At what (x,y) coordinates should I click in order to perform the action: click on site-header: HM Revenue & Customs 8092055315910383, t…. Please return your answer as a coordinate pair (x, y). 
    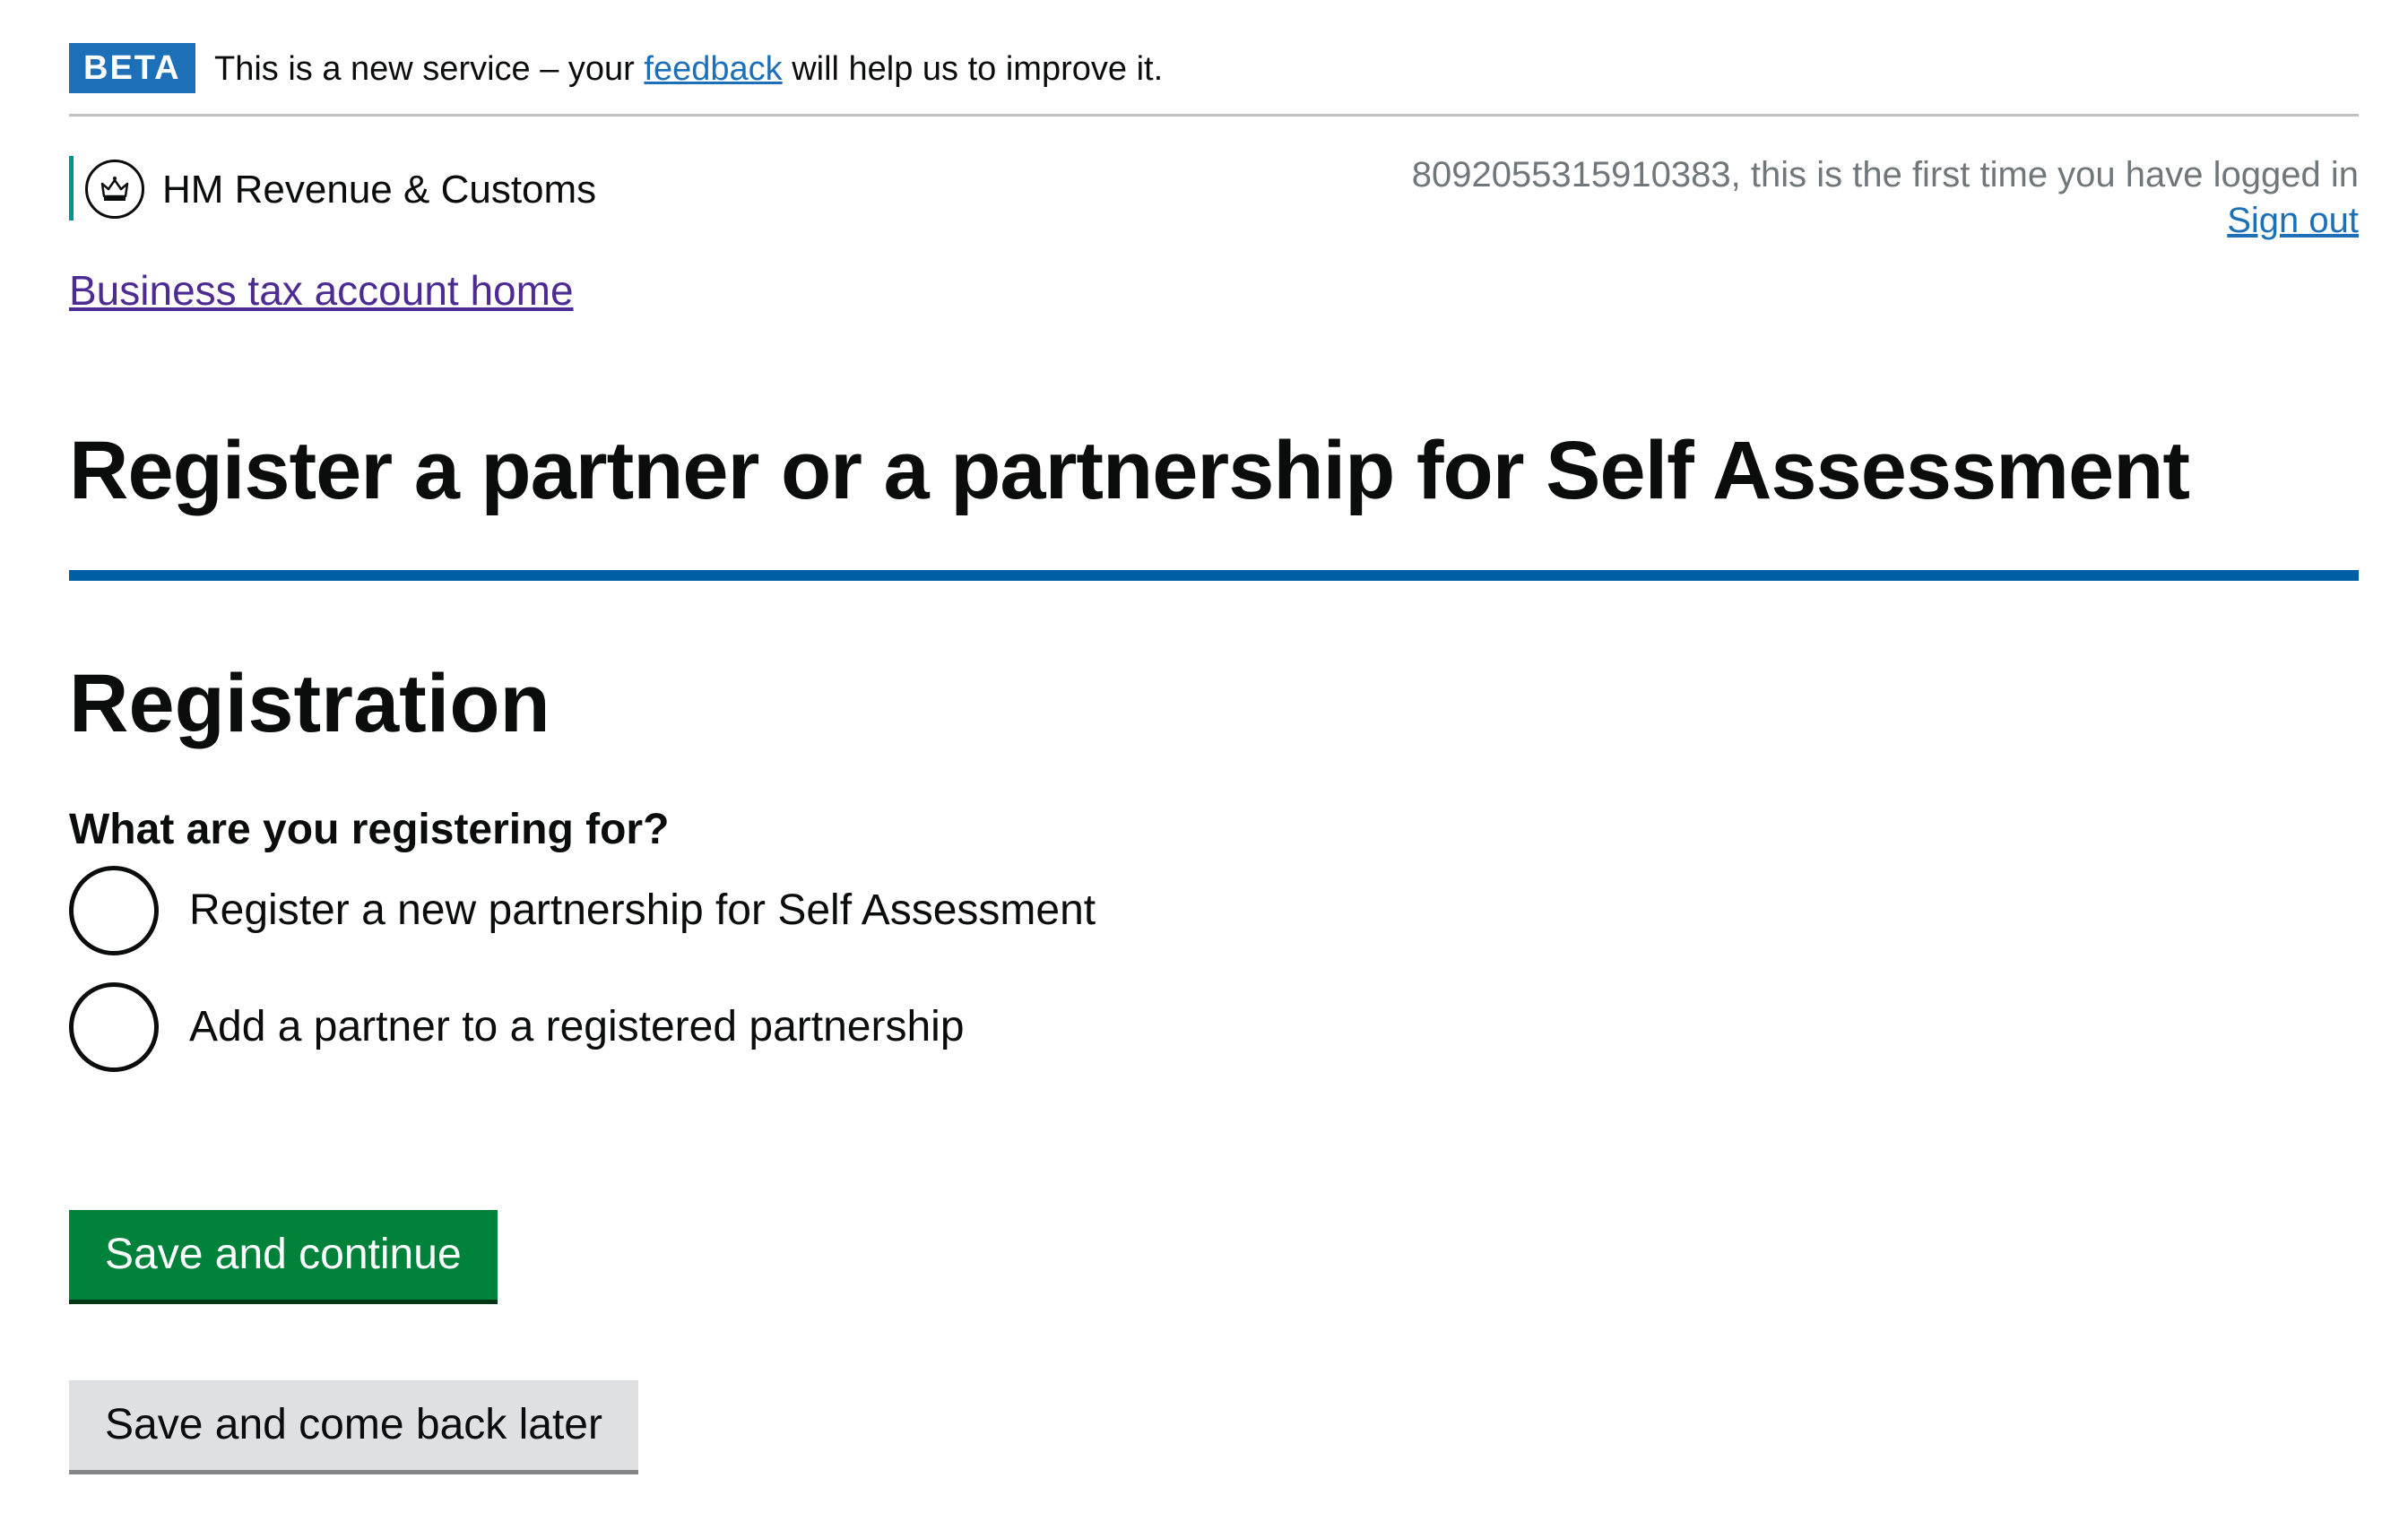
    Looking at the image, I should click on (1214, 191).